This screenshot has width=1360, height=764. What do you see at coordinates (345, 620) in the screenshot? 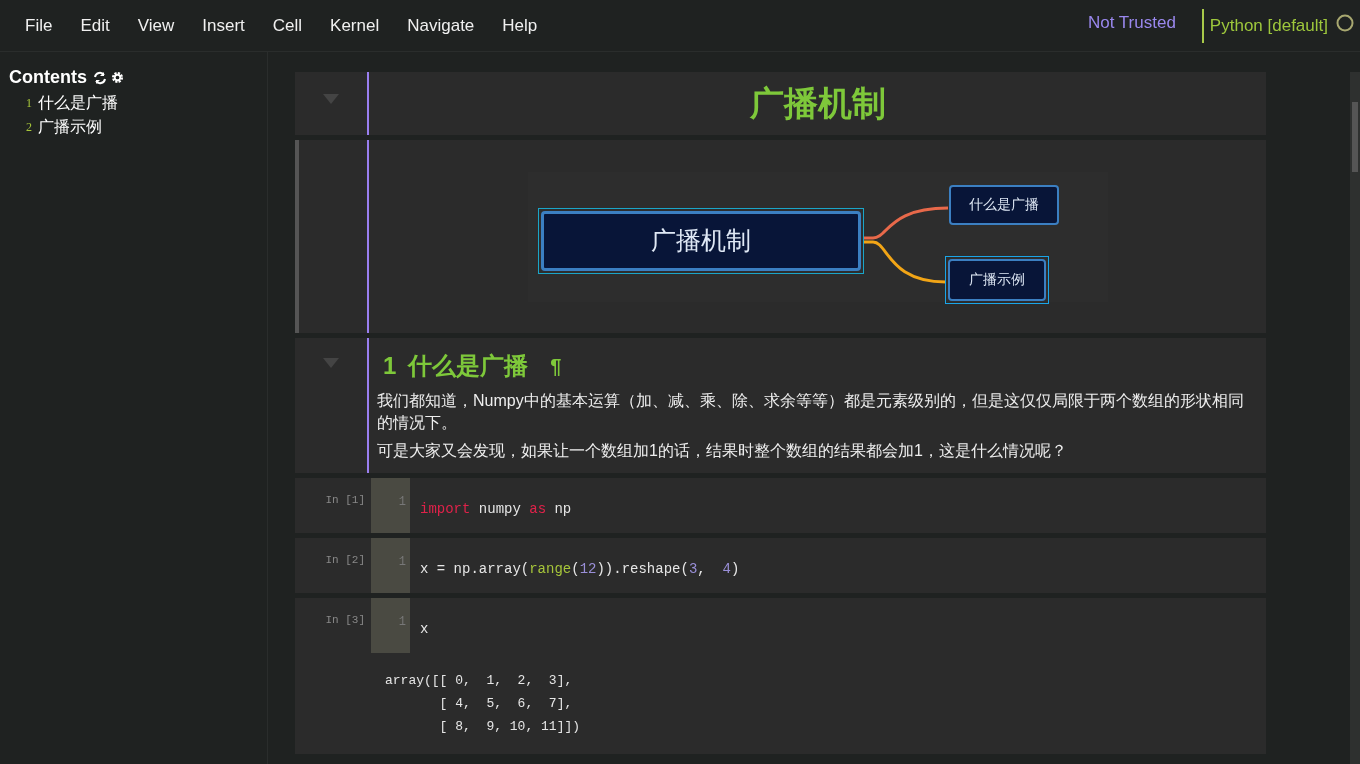
I see `input-prompt: In [3]` at bounding box center [345, 620].